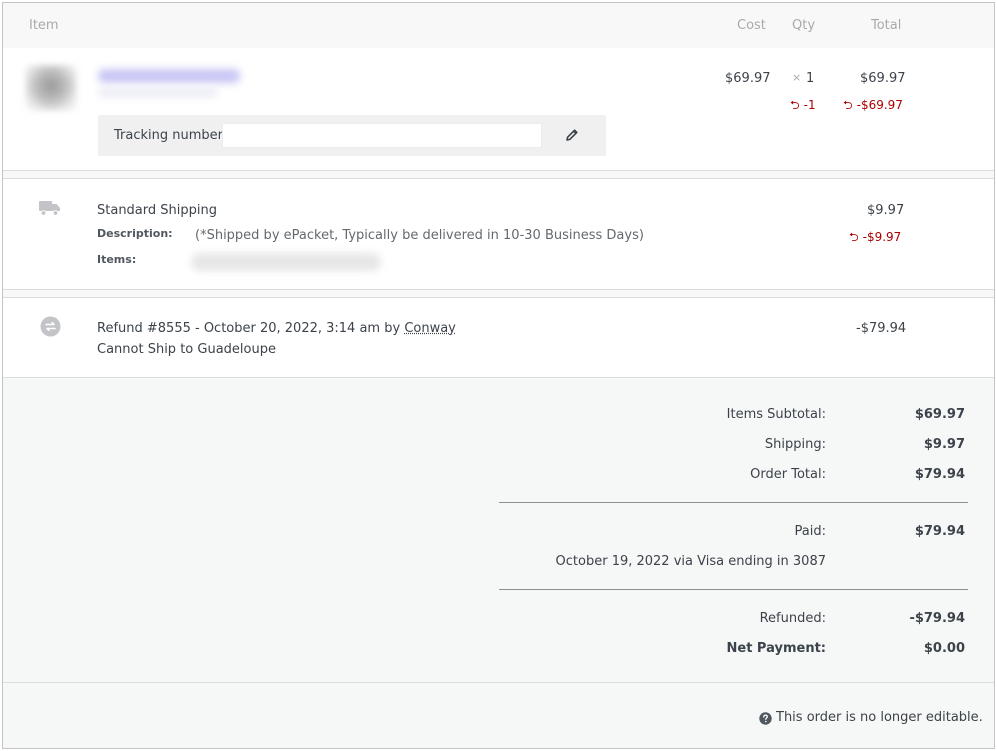  Describe the element at coordinates (795, 444) in the screenshot. I see `shipping-label: Shipping:` at that location.